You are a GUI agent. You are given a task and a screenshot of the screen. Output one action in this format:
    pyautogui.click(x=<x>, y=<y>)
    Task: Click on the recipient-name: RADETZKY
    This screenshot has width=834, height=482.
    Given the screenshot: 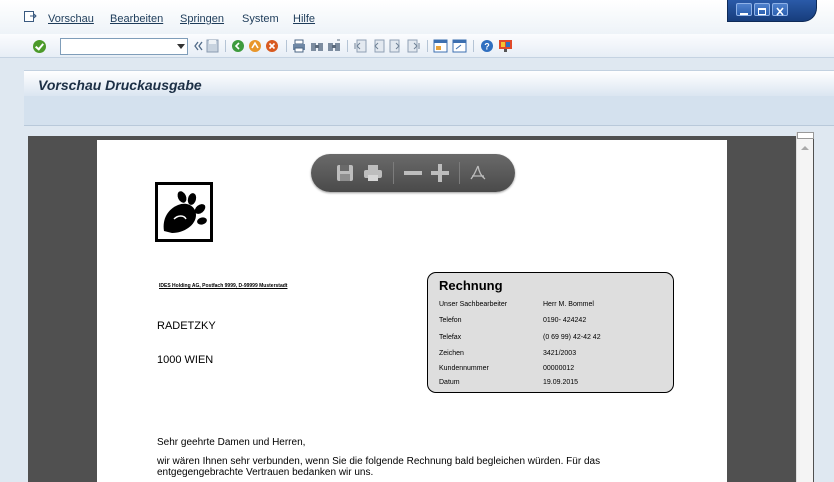 What is the action you would take?
    pyautogui.click(x=186, y=326)
    